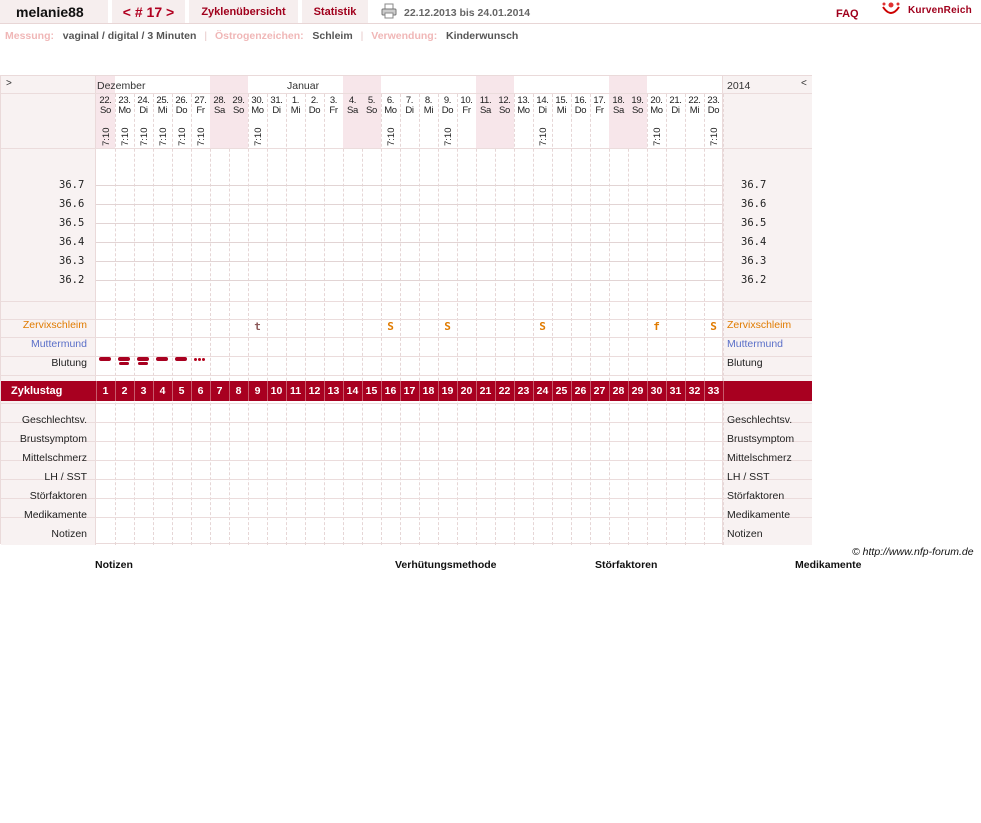 The image size is (981, 823). What do you see at coordinates (58, 344) in the screenshot?
I see `row-label-cervix: Muttermund` at bounding box center [58, 344].